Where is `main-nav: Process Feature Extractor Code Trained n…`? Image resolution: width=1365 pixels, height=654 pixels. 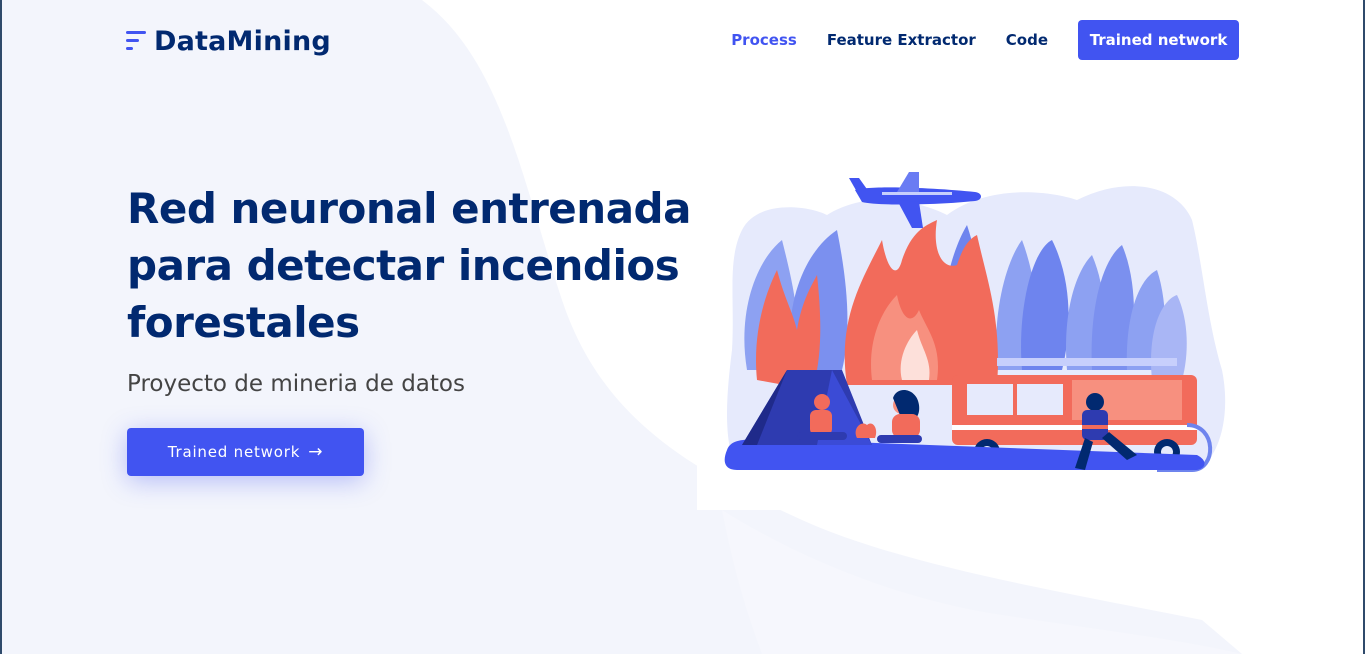 main-nav: Process Feature Extractor Code Trained n… is located at coordinates (985, 40).